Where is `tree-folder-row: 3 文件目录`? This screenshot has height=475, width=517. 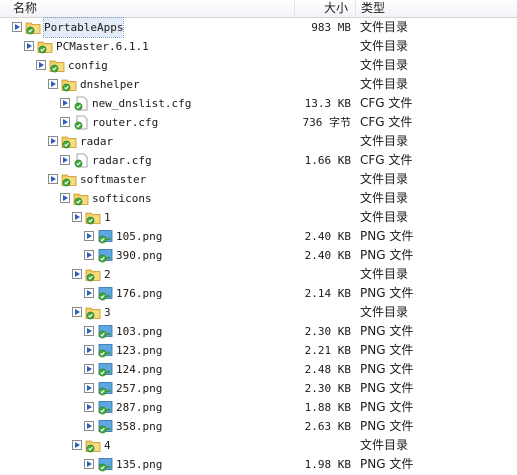
tree-folder-row: 3 文件目录 is located at coordinates (258, 312).